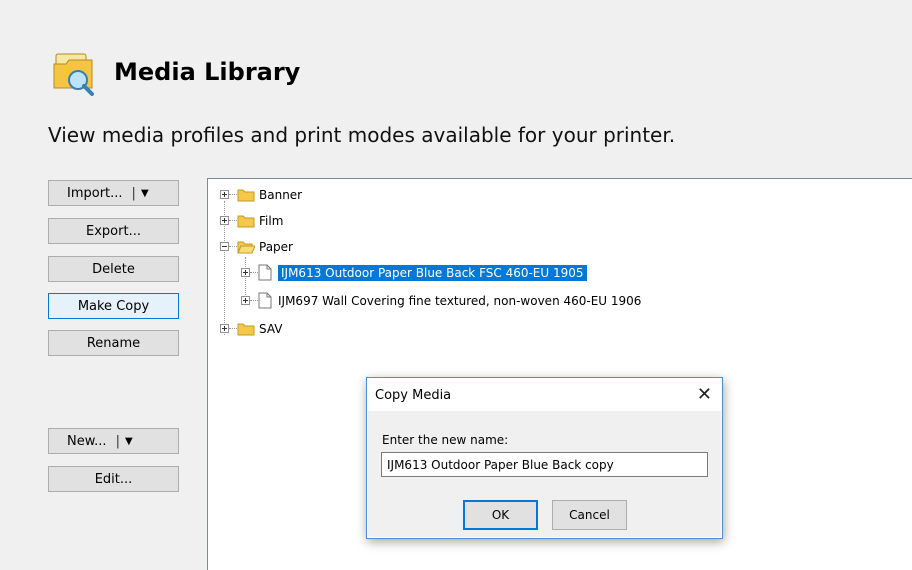 The height and width of the screenshot is (570, 912). I want to click on make-copy-button: Make Copy, so click(113, 306).